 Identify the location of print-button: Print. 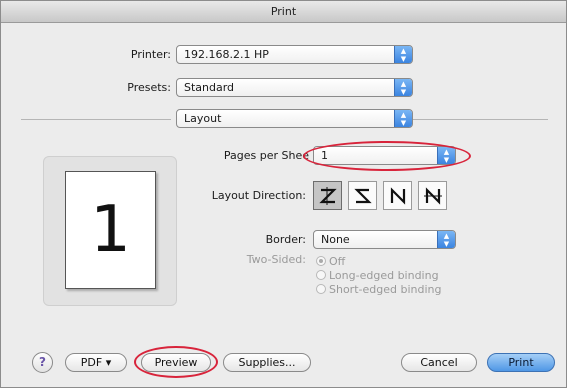
(521, 362).